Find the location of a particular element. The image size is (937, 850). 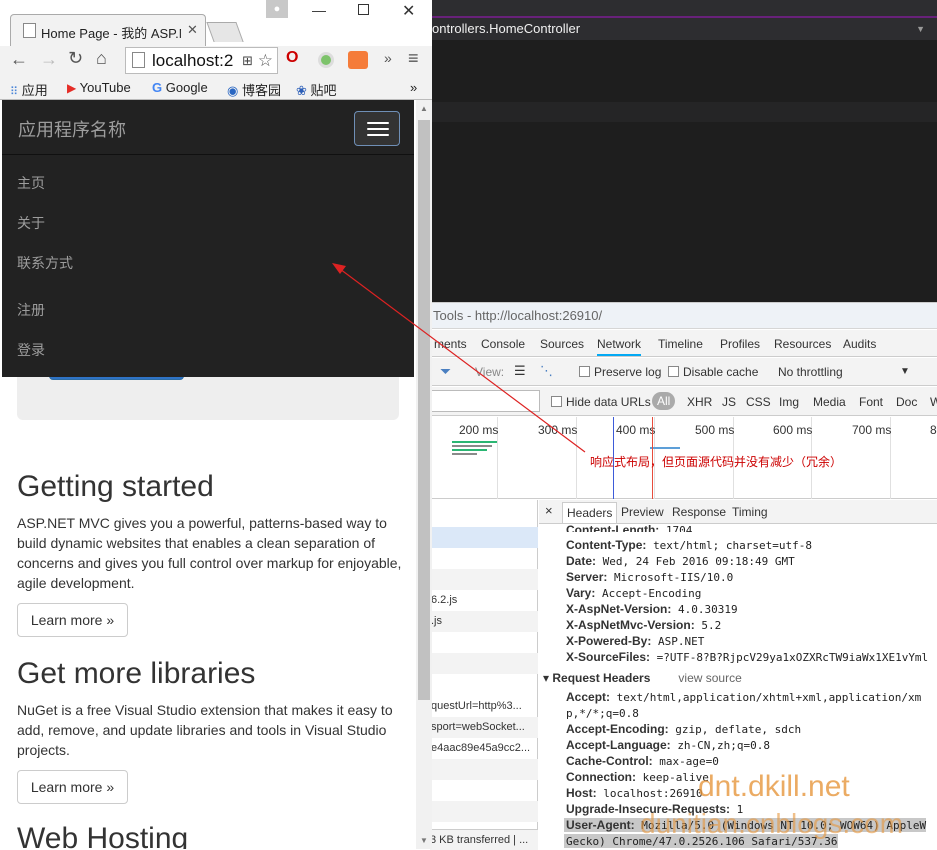

bookmark-tieba: ❀ 贴吧 is located at coordinates (316, 89).